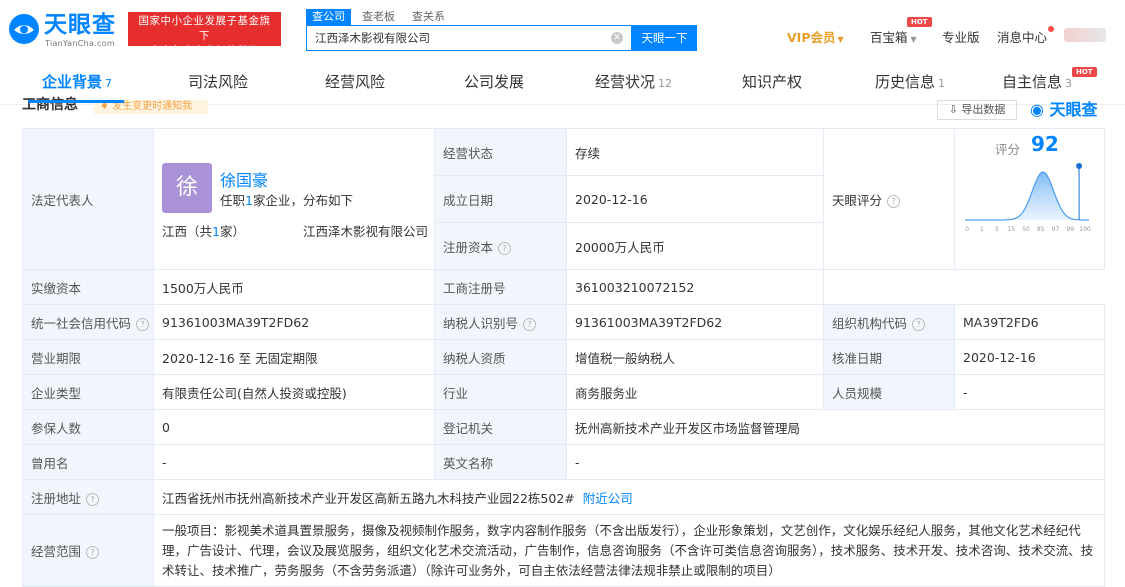  What do you see at coordinates (665, 83) in the screenshot?
I see `tab-count: 12` at bounding box center [665, 83].